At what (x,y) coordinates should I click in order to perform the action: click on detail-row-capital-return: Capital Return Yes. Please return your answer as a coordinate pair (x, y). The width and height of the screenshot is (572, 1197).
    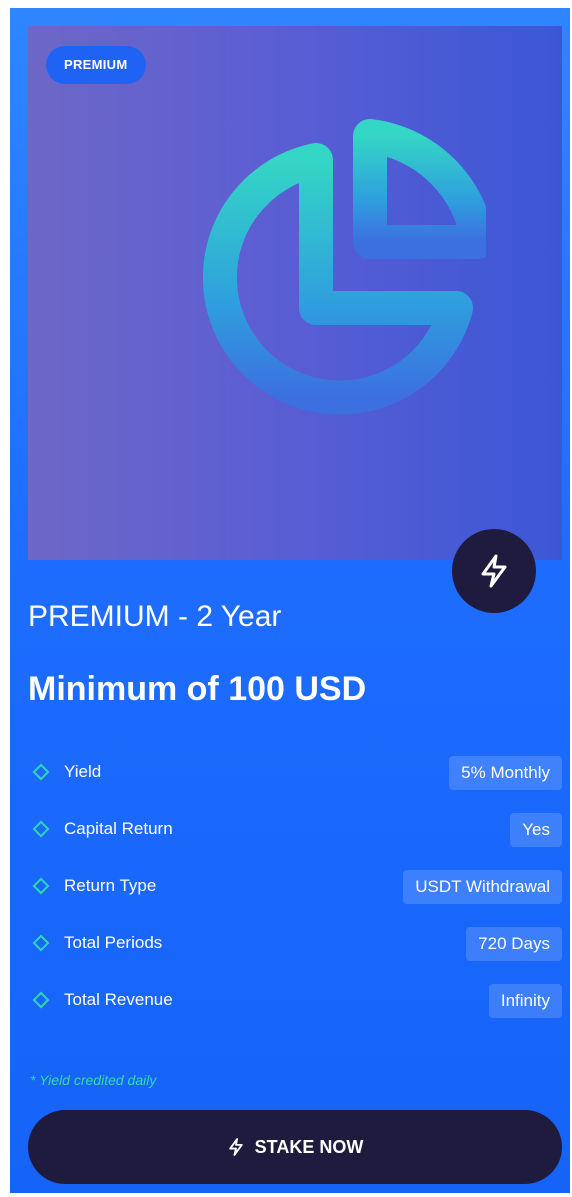
    Looking at the image, I should click on (295, 841).